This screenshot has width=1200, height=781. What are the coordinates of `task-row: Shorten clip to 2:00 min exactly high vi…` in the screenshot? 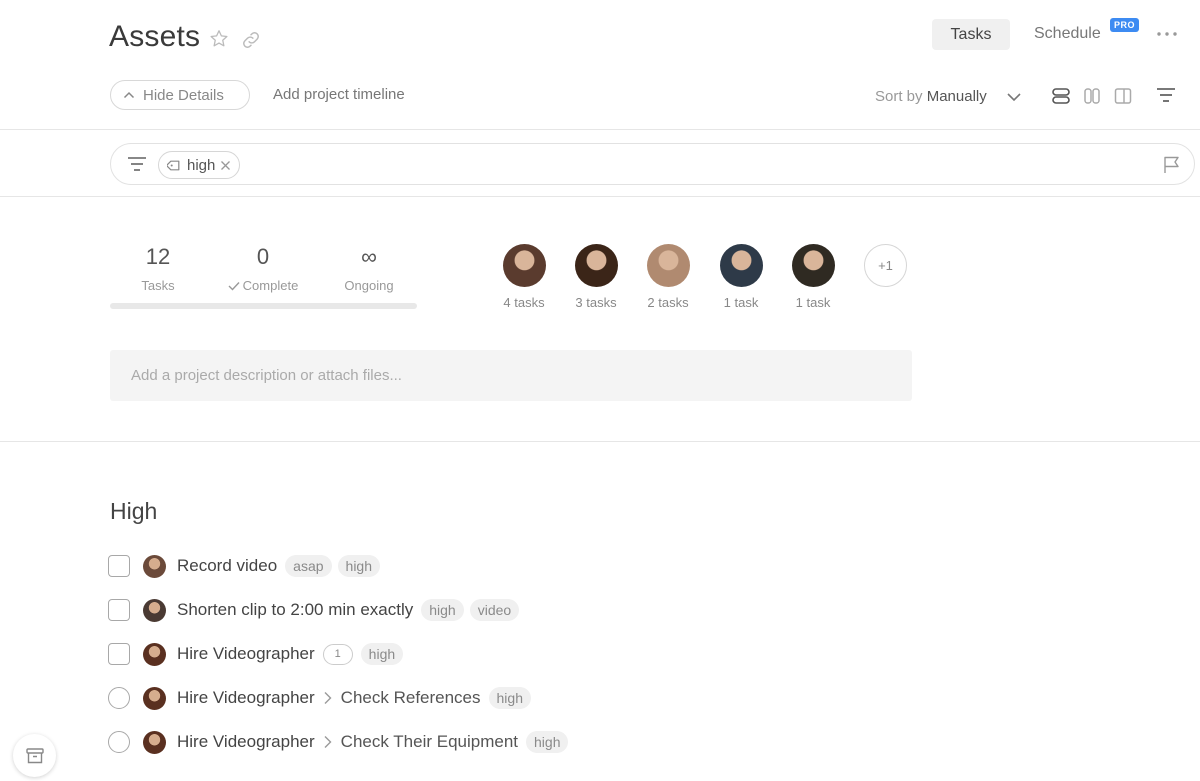 It's located at (316, 610).